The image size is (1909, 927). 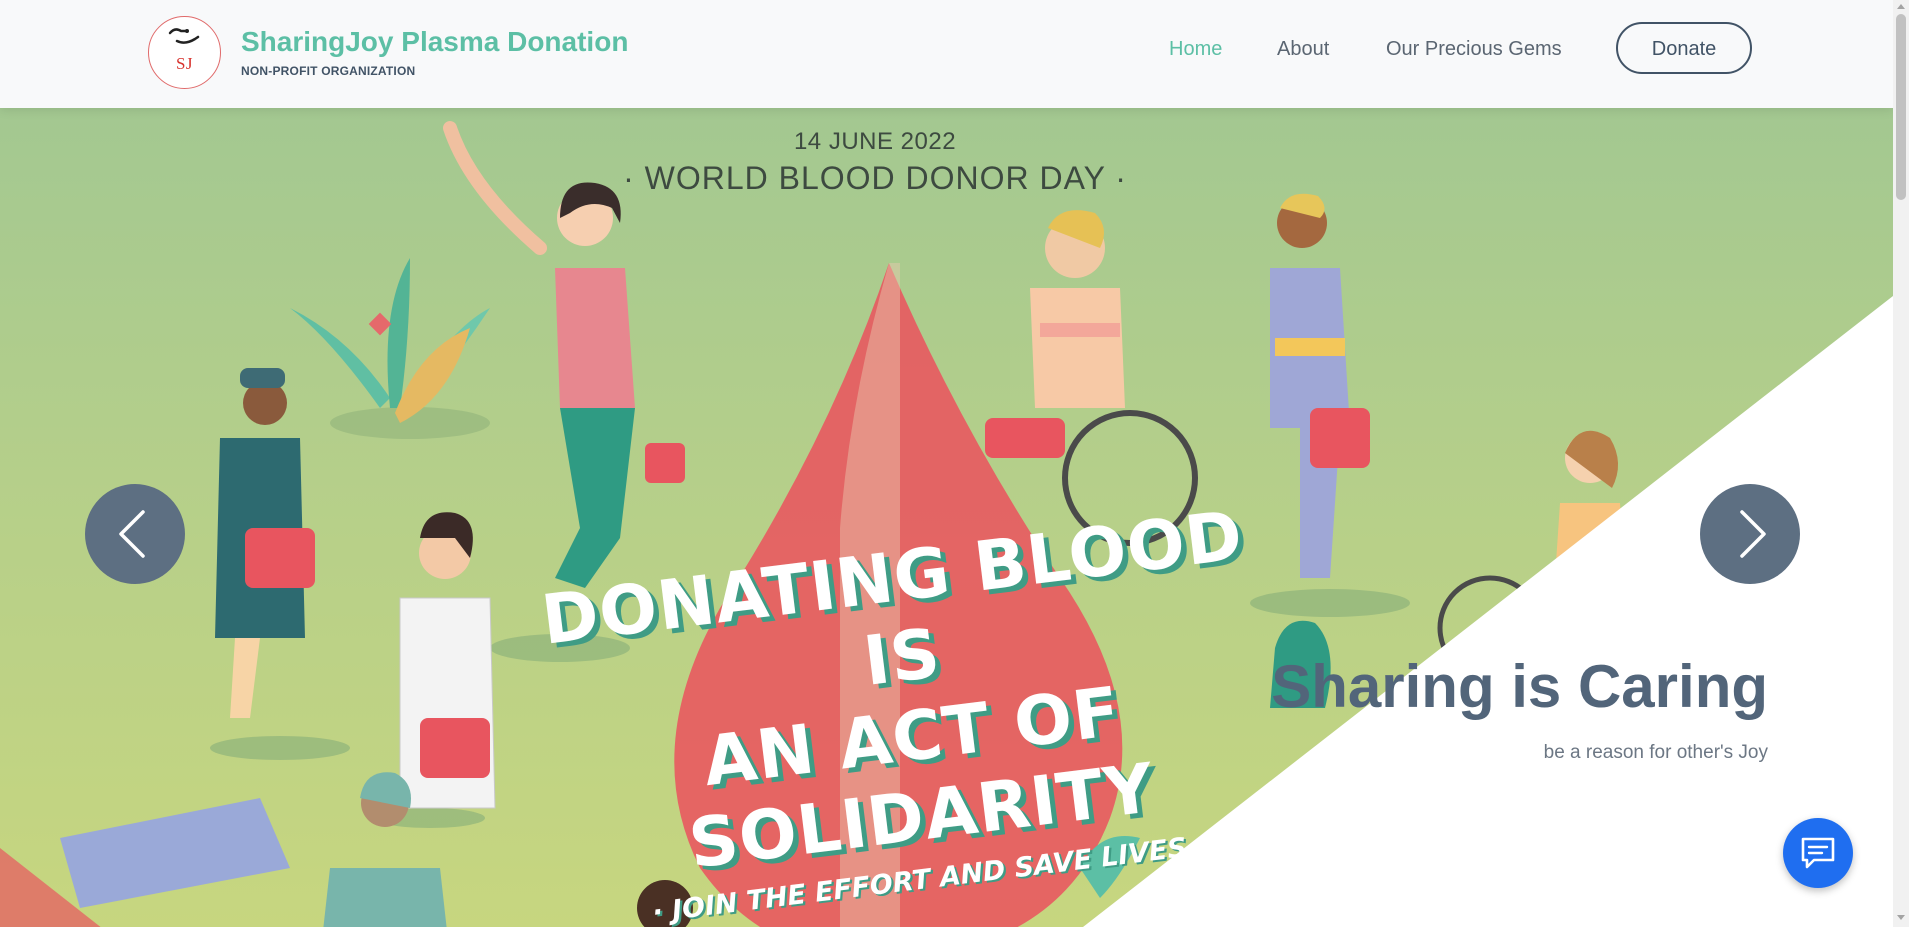 What do you see at coordinates (184, 36) in the screenshot?
I see `hands-icon` at bounding box center [184, 36].